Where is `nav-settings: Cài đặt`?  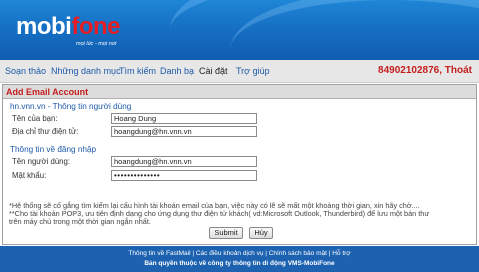 nav-settings: Cài đặt is located at coordinates (213, 71).